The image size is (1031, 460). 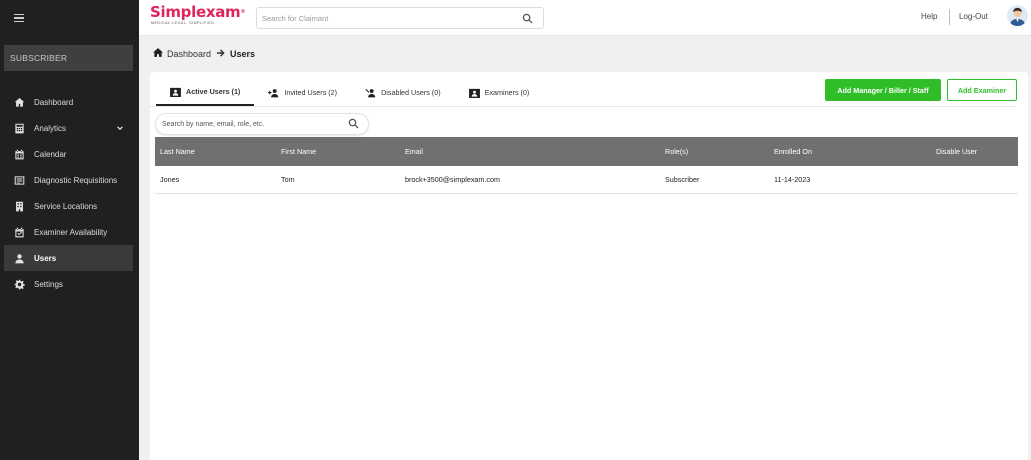 I want to click on sidebar-item-label: Settings, so click(x=48, y=284).